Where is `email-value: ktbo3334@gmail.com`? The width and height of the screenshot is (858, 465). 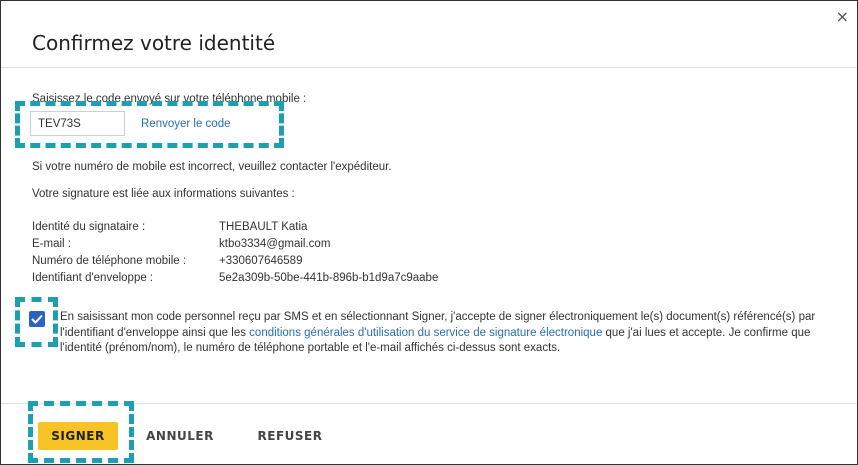 email-value: ktbo3334@gmail.com is located at coordinates (275, 244).